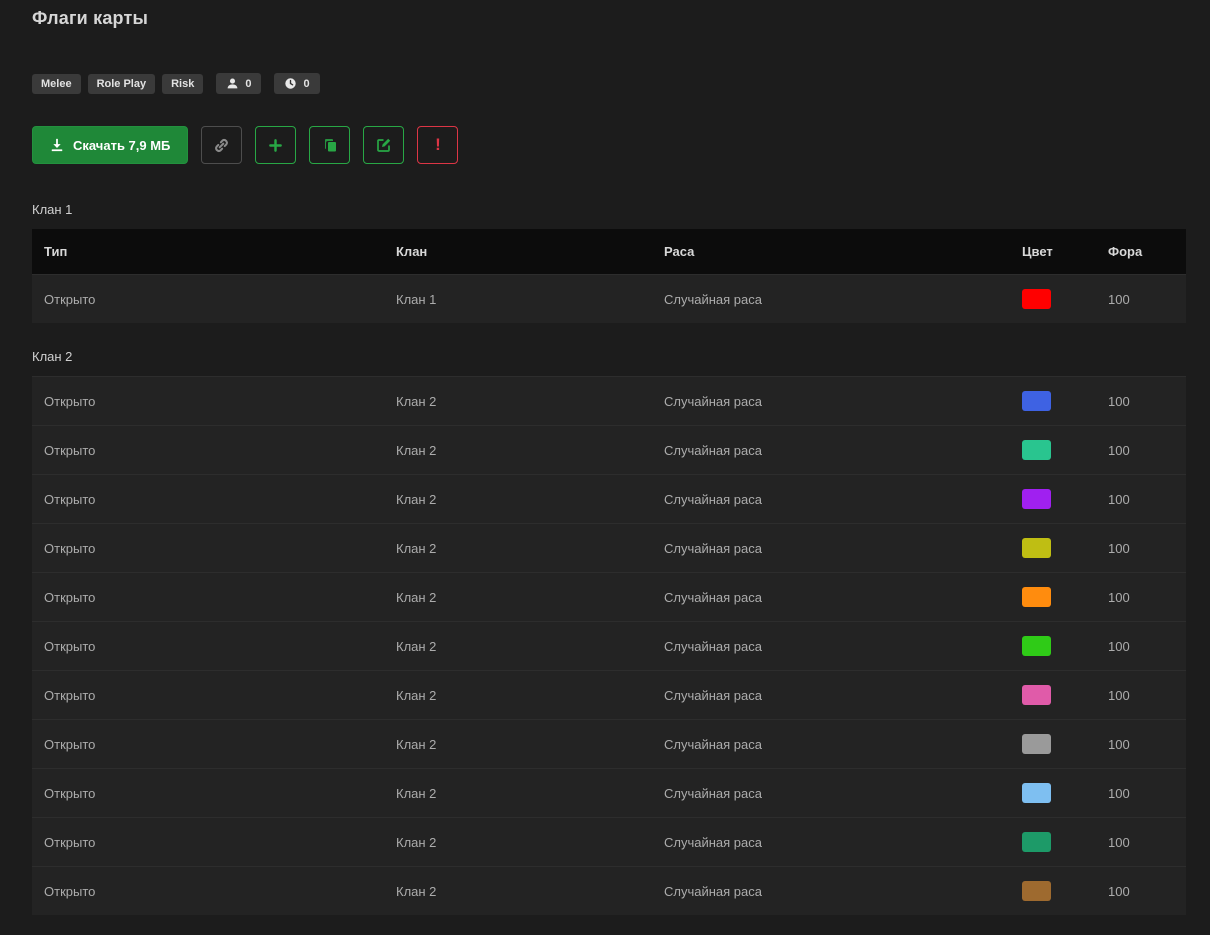  I want to click on table-row: Открыто Клан 1 Случайная раса 100, so click(609, 298).